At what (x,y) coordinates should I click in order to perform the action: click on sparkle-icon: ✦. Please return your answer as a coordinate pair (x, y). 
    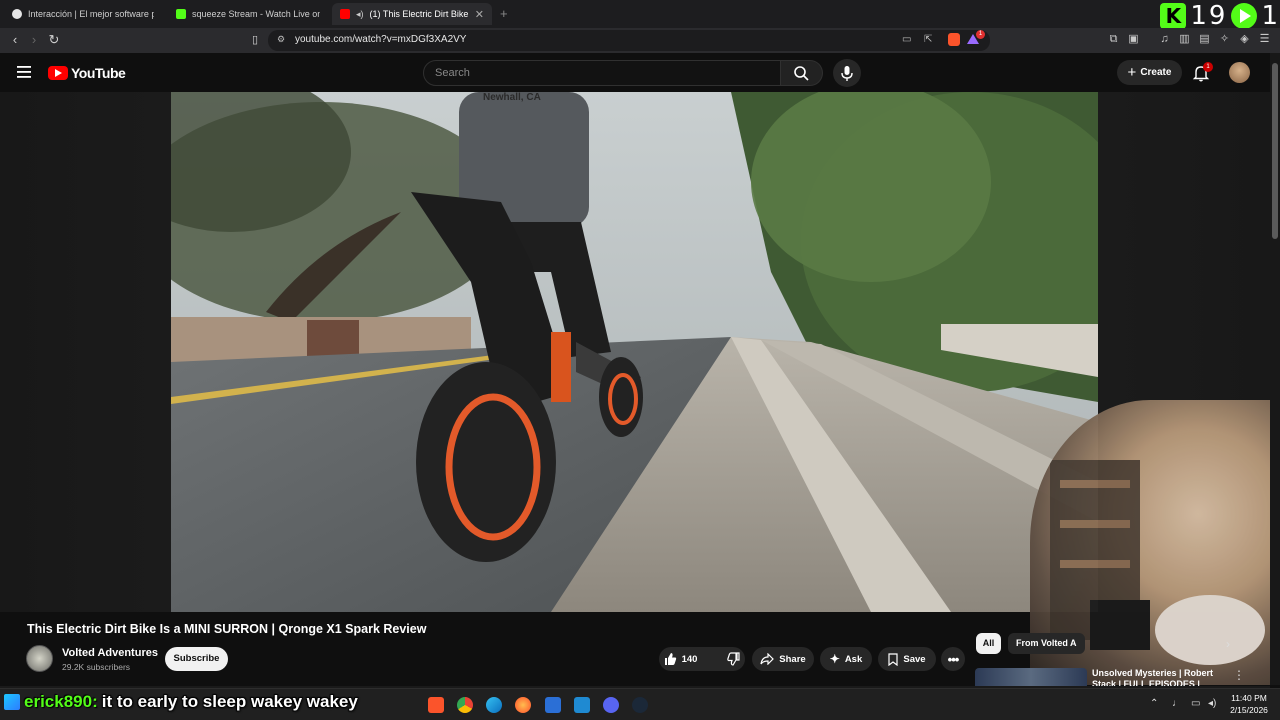
    Looking at the image, I should click on (834, 659).